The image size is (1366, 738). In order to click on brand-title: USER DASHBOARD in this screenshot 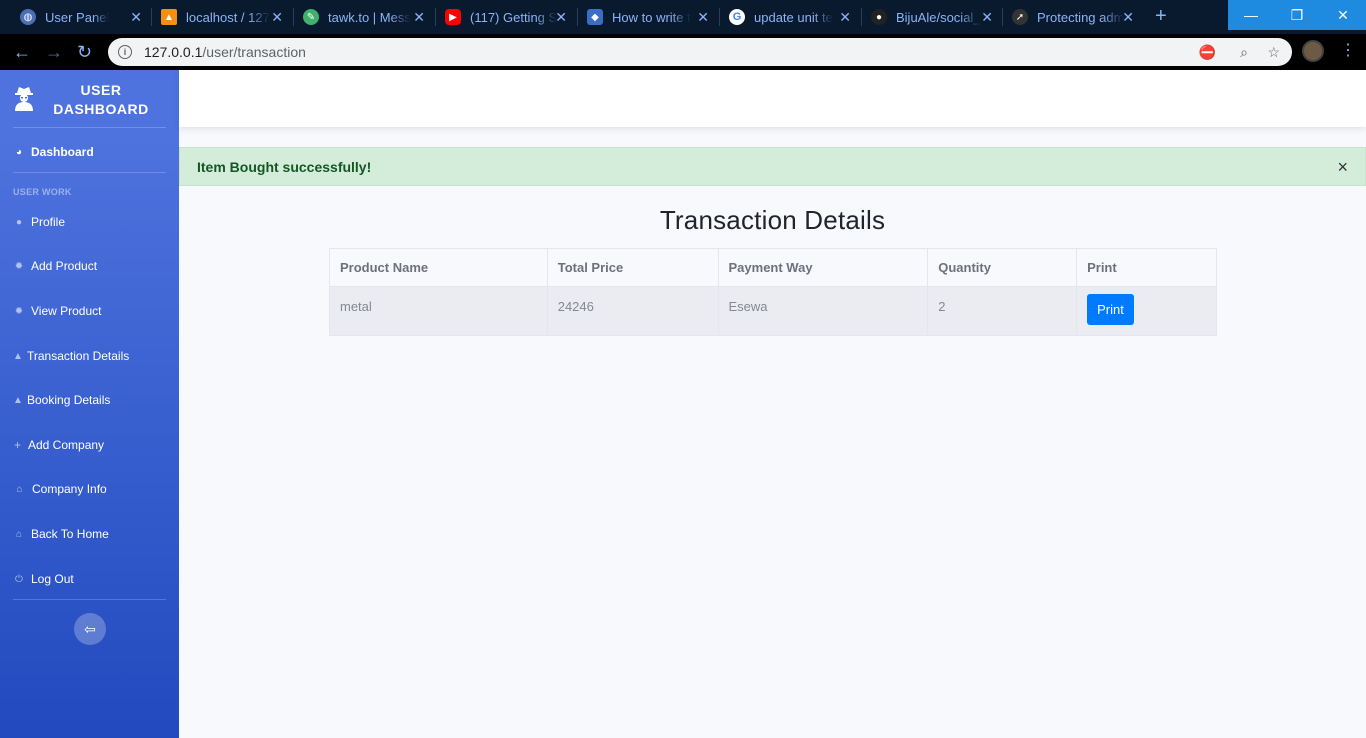, I will do `click(101, 99)`.